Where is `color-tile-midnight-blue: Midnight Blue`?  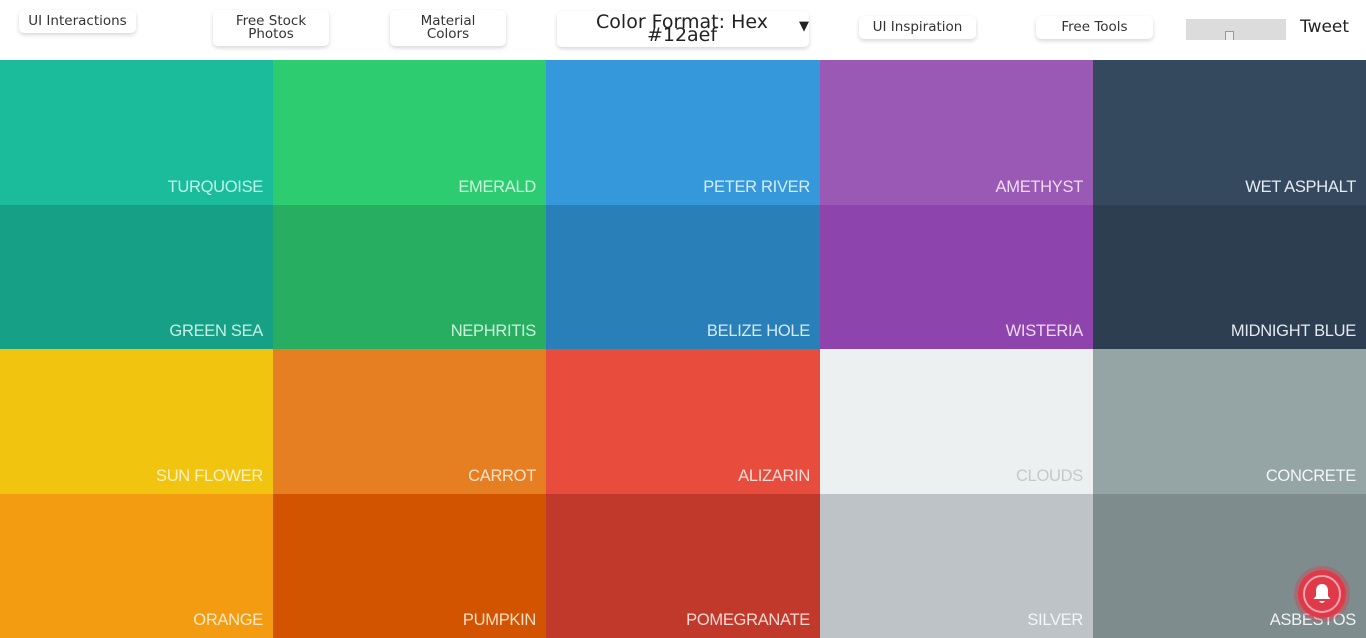 color-tile-midnight-blue: Midnight Blue is located at coordinates (1229, 277).